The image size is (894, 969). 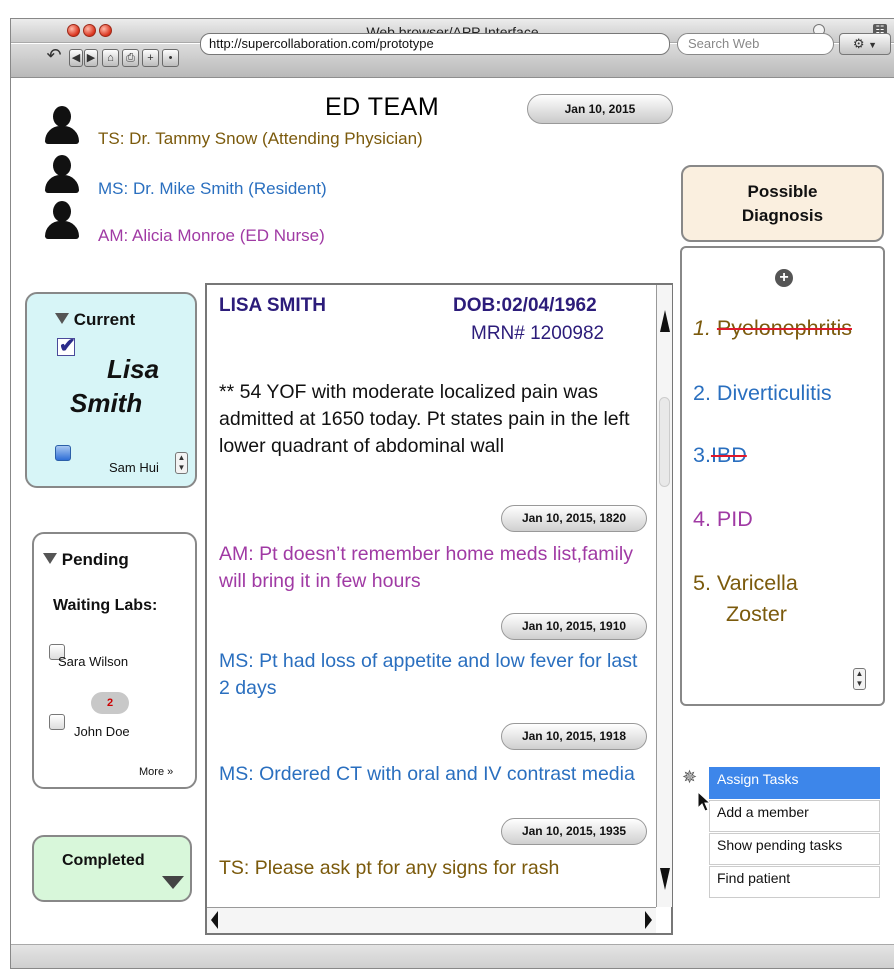 What do you see at coordinates (102, 731) in the screenshot?
I see `pending-patient-john-doe: John Doe` at bounding box center [102, 731].